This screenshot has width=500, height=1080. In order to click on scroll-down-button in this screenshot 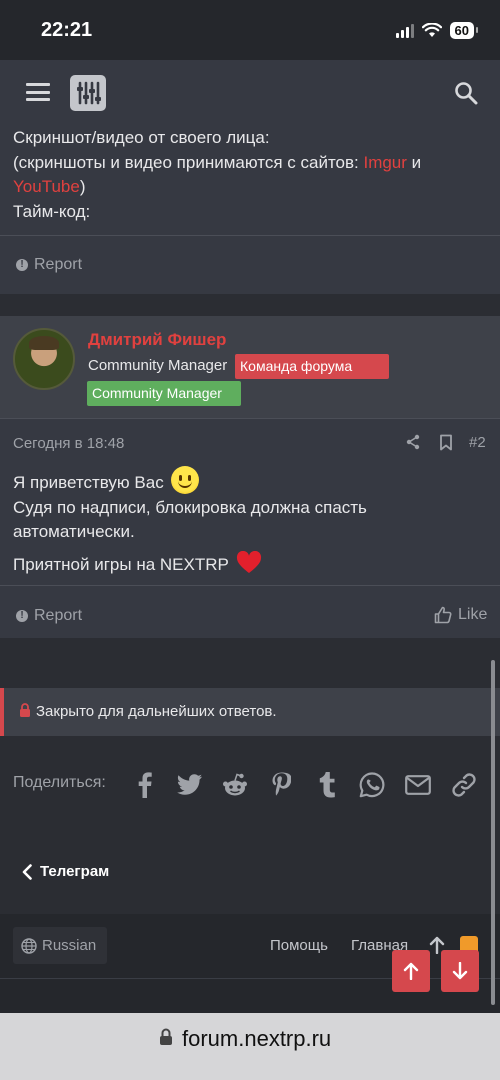, I will do `click(460, 971)`.